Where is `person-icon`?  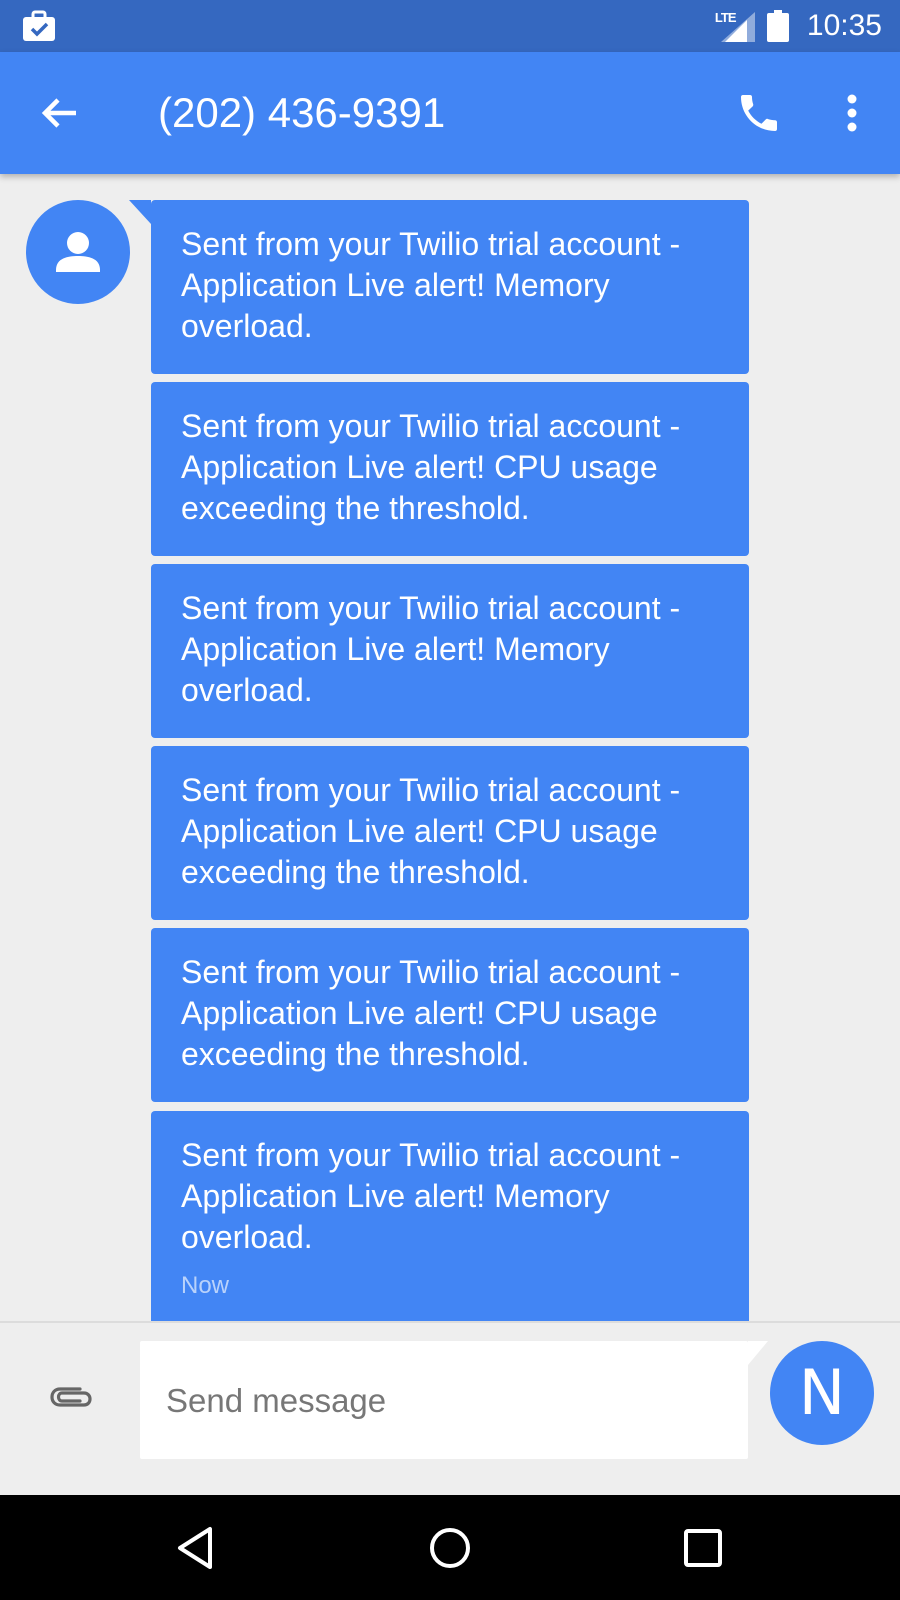
person-icon is located at coordinates (78, 252).